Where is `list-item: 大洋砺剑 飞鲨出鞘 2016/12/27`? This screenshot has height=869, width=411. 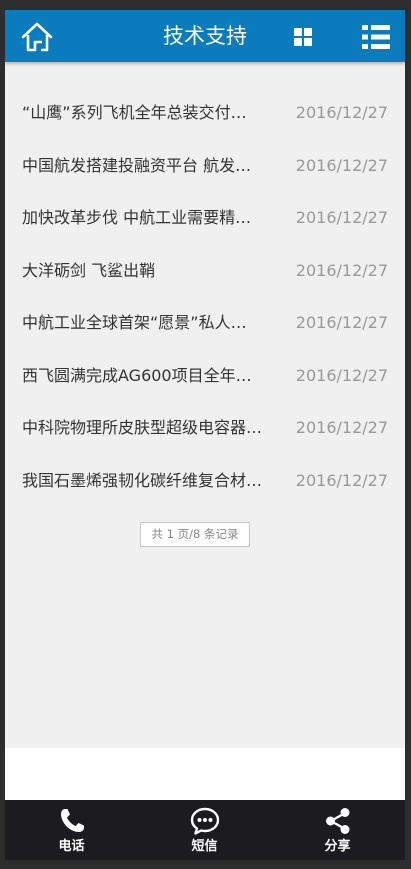
list-item: 大洋砺剑 飞鲨出鞘 2016/12/27 is located at coordinates (205, 271).